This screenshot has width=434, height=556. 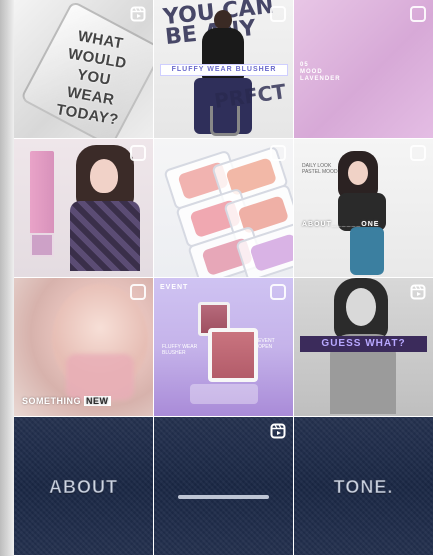 What do you see at coordinates (7, 278) in the screenshot?
I see `left-gutter` at bounding box center [7, 278].